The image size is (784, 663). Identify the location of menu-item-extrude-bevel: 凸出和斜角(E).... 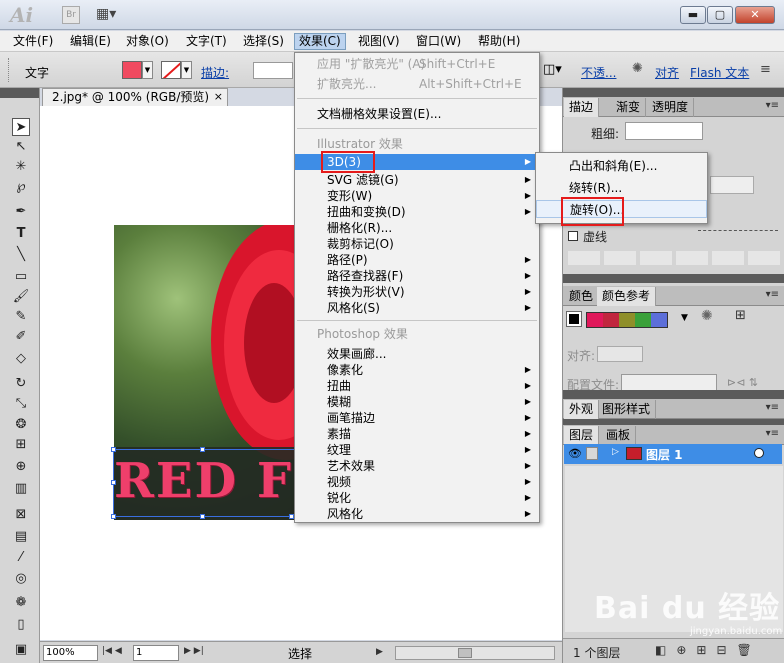
(621, 166).